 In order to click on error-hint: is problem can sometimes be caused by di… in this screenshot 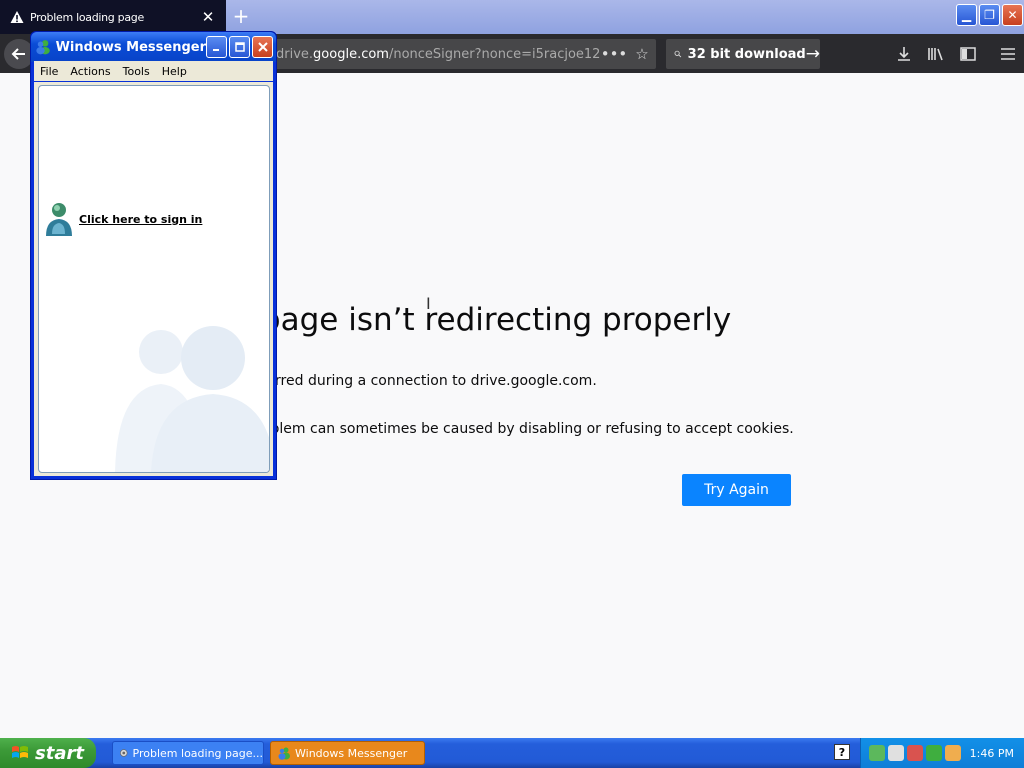, I will do `click(513, 429)`.